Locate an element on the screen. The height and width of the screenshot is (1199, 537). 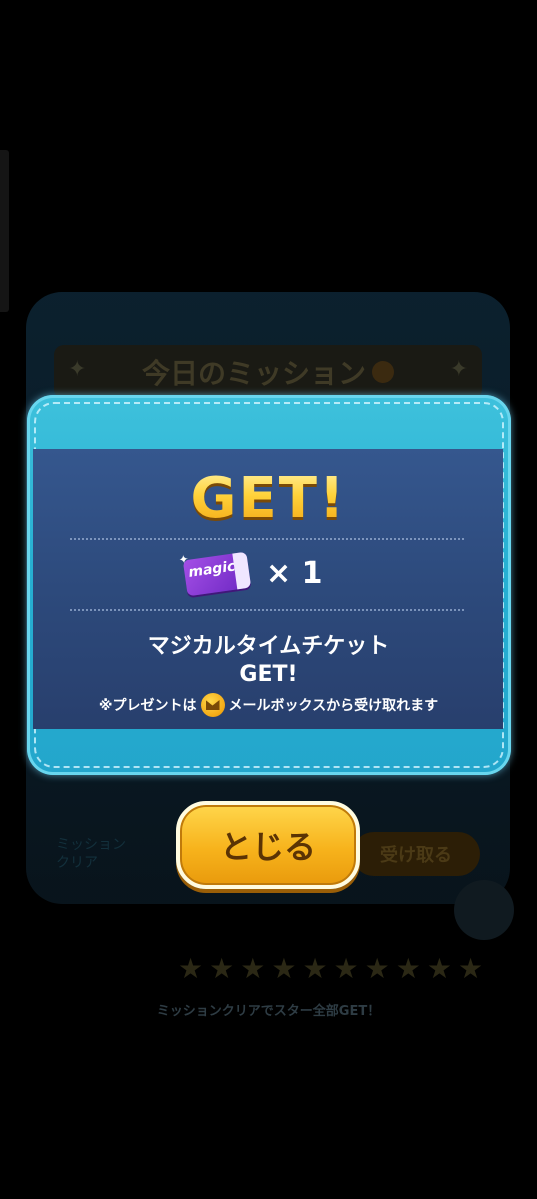
reward-quantity: × 1 is located at coordinates (294, 573).